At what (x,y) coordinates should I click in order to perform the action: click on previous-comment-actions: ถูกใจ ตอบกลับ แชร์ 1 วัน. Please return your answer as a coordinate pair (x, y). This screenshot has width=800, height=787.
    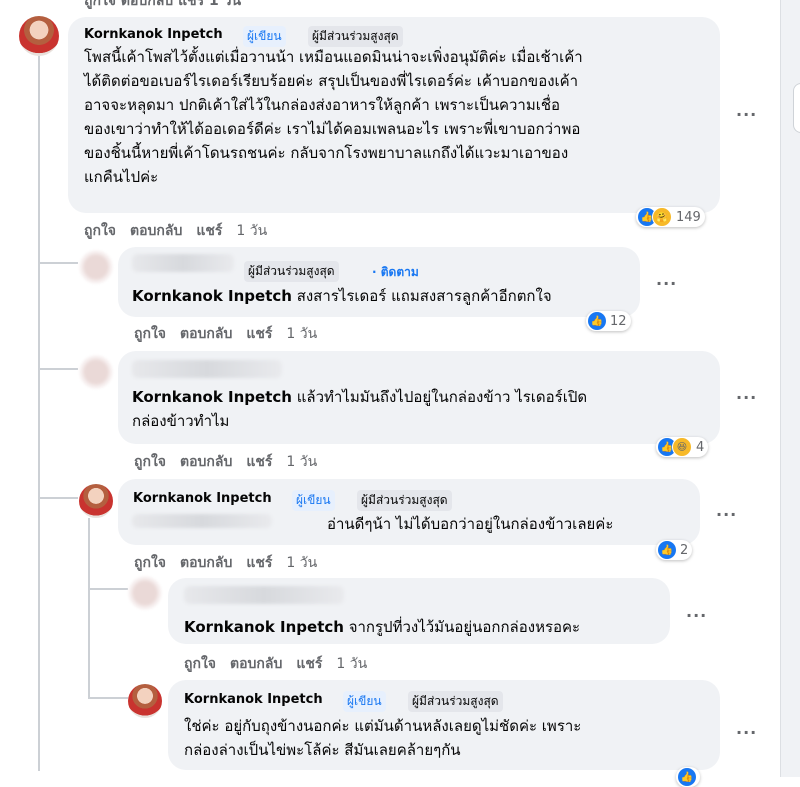
    Looking at the image, I should click on (163, 4).